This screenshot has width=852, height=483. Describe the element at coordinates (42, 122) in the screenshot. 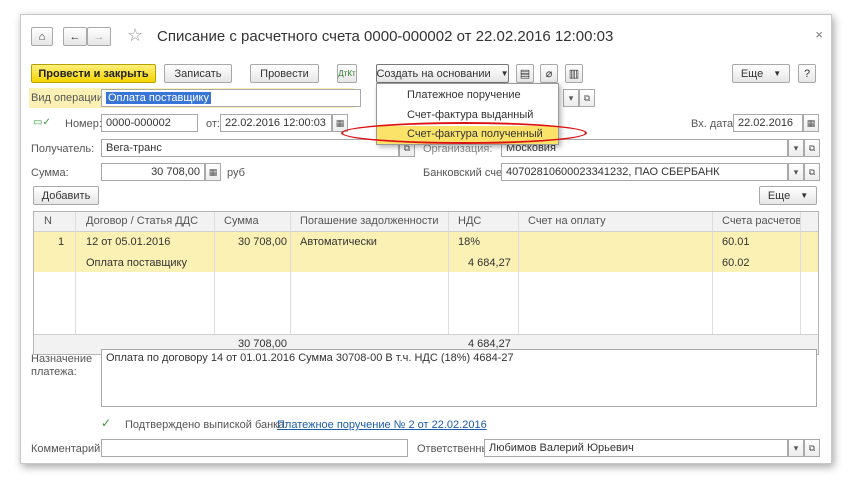

I see `posted-status-icon: ▭✓` at that location.